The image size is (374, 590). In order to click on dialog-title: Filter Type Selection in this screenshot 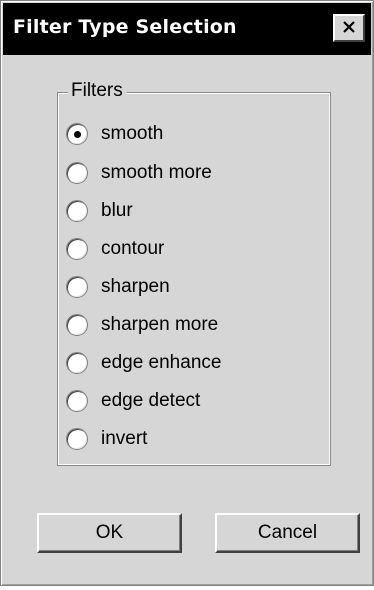, I will do `click(125, 27)`.